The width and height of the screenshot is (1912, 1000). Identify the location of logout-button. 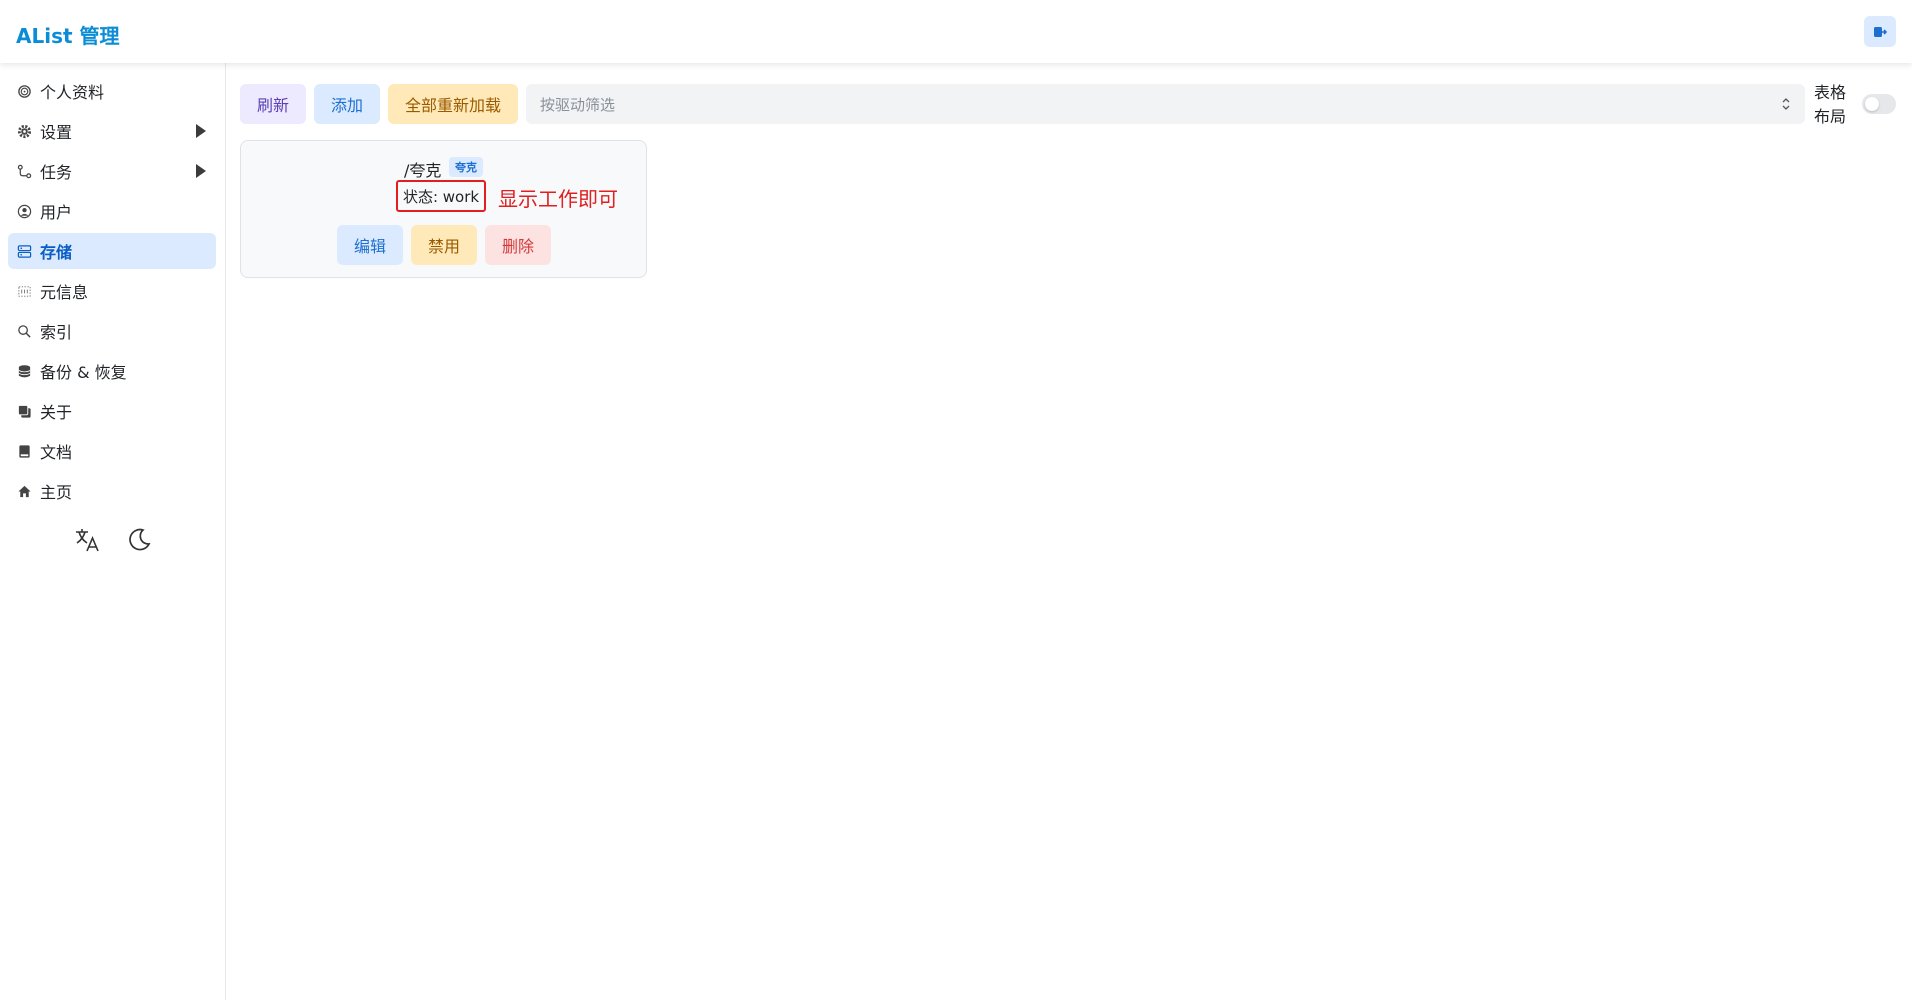
(1880, 31).